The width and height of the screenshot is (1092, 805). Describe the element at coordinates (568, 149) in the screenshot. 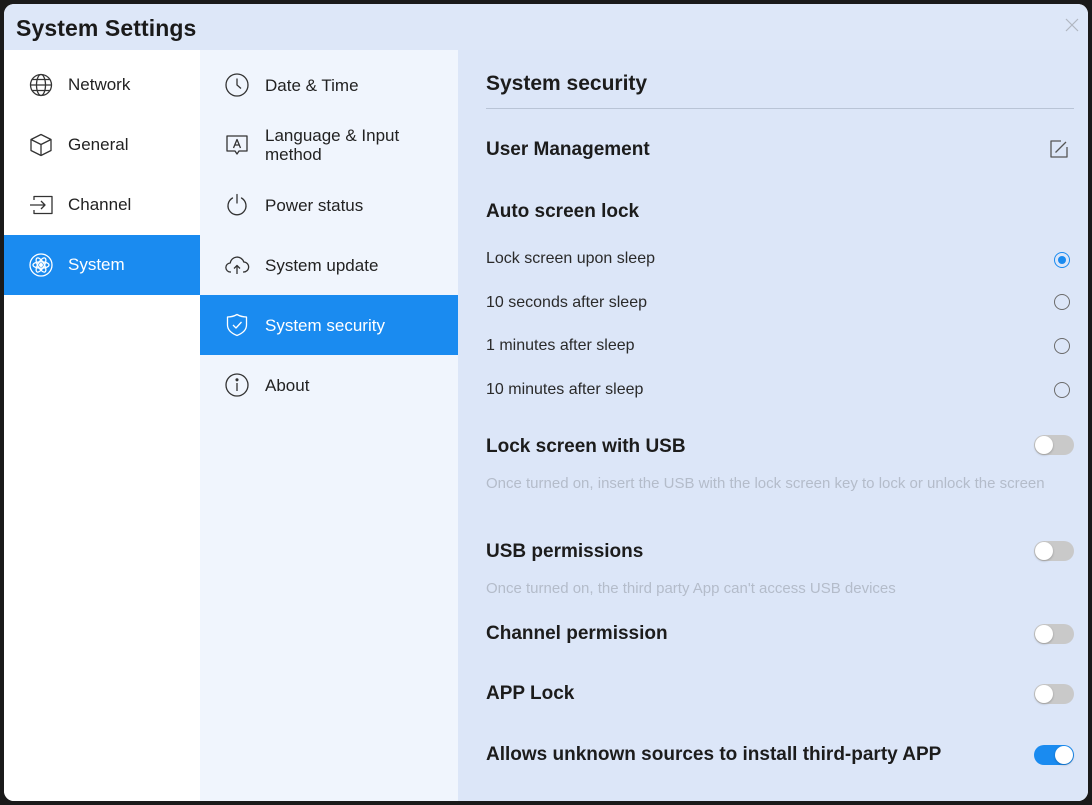

I see `user-management-label: User Management` at that location.